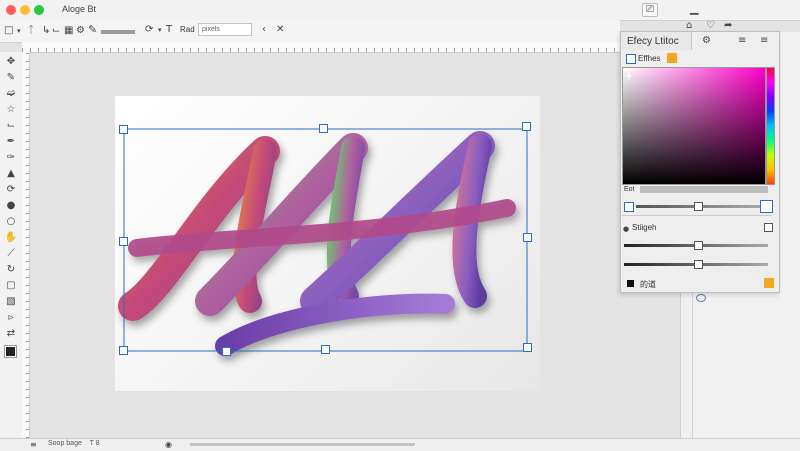 Image resolution: width=800 pixels, height=451 pixels. Describe the element at coordinates (11, 287) in the screenshot. I see `shape-icon: ▢` at that location.